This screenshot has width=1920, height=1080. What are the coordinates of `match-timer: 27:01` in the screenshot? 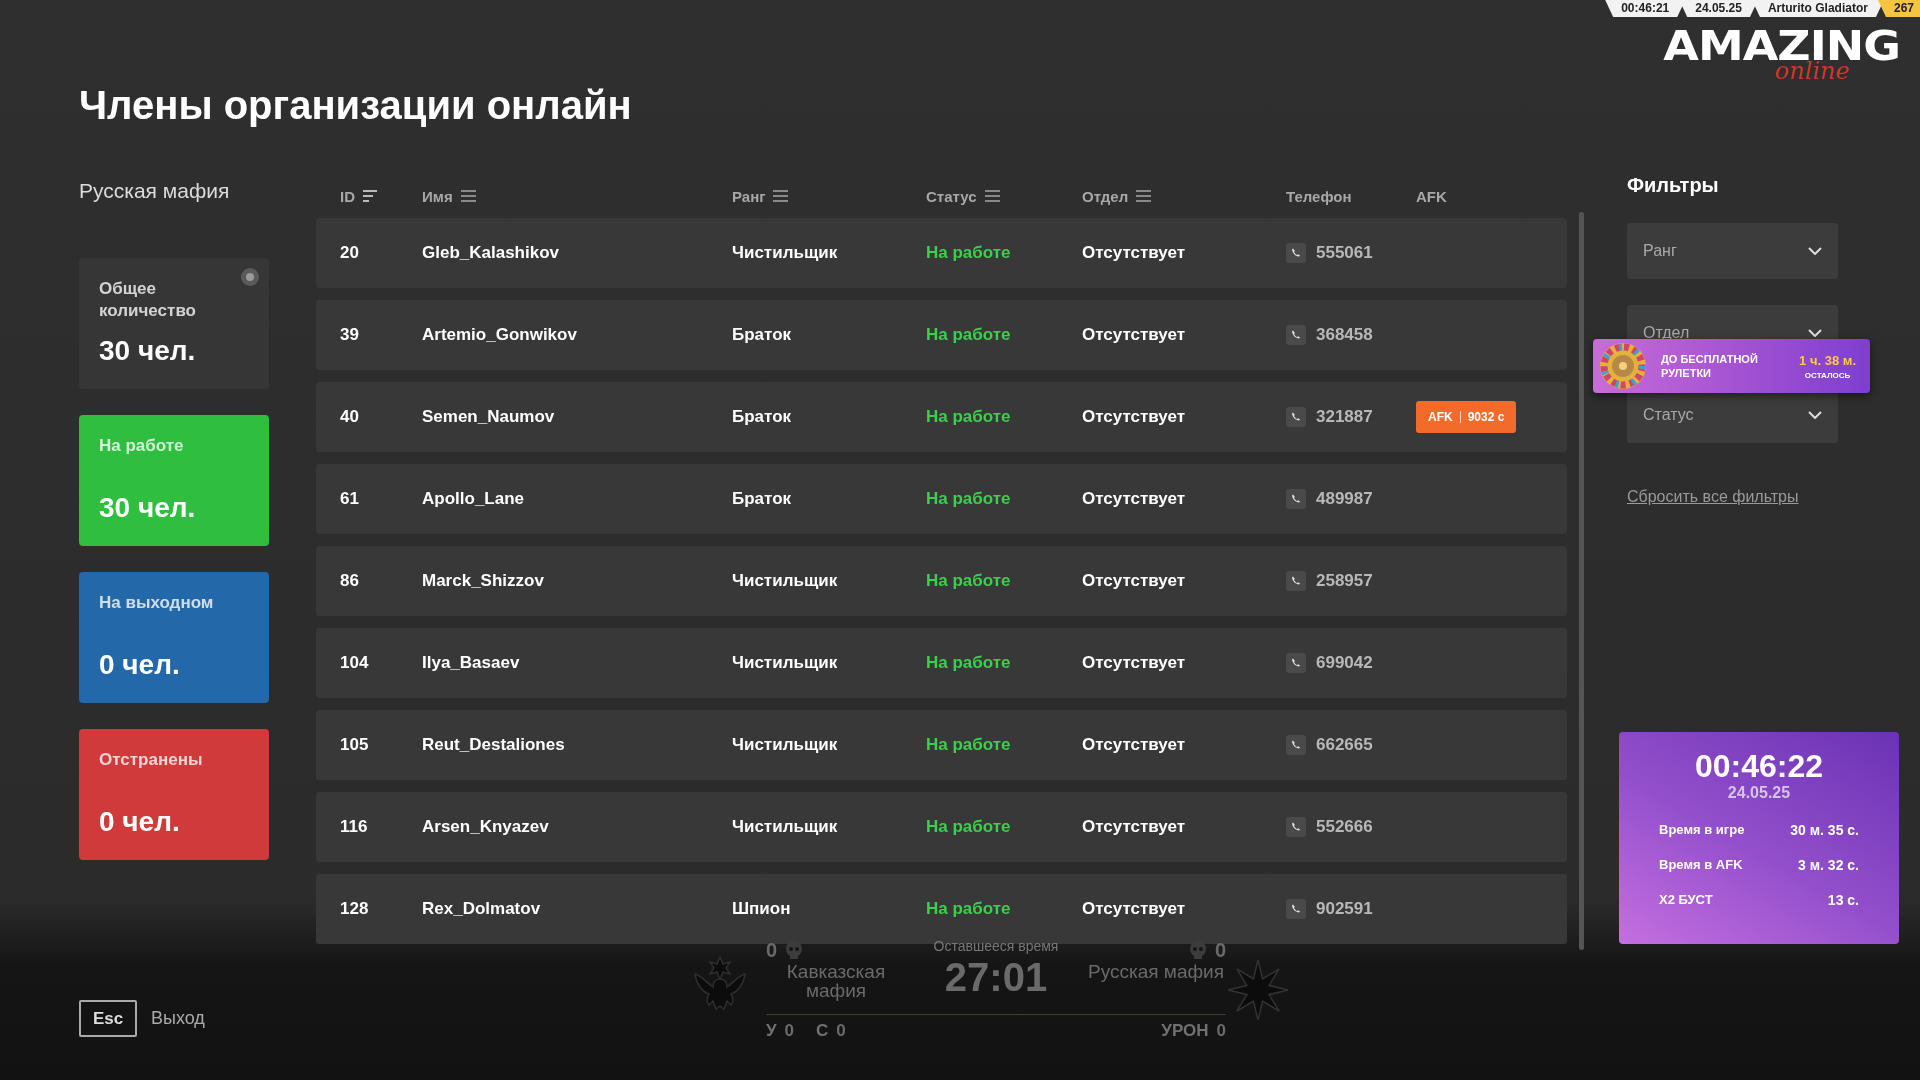 It's located at (996, 977).